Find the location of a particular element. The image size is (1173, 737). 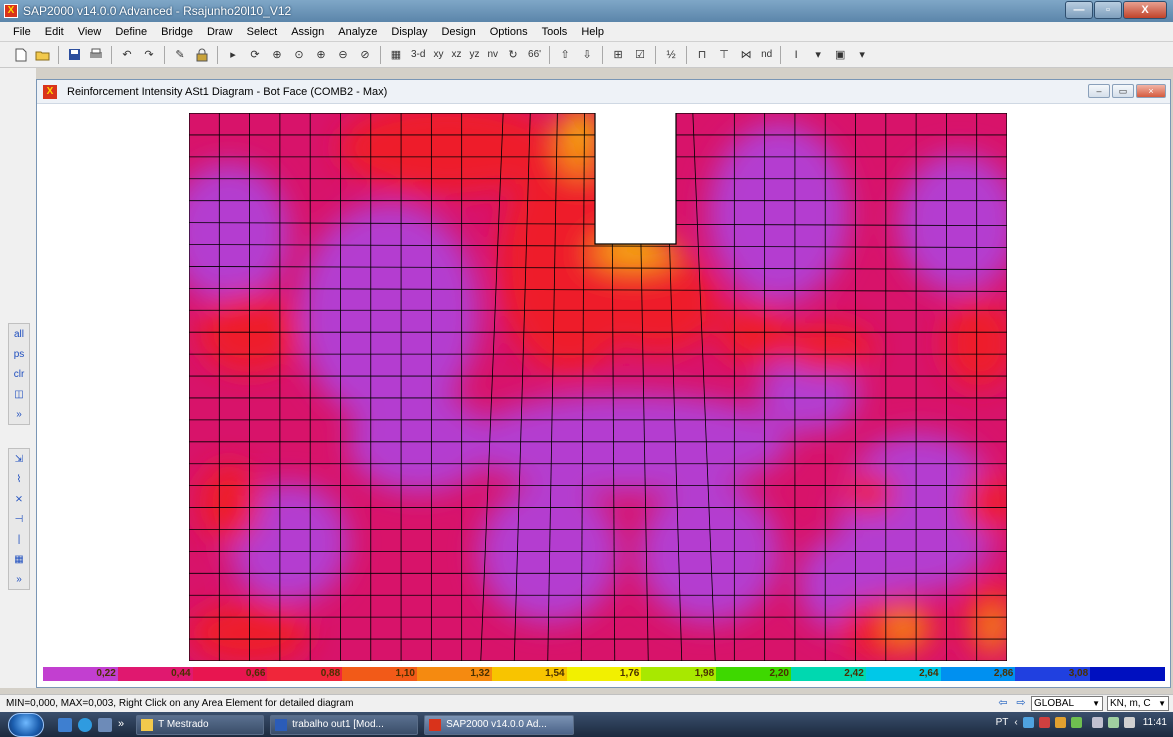

menu-assign: Assign is located at coordinates (307, 32).